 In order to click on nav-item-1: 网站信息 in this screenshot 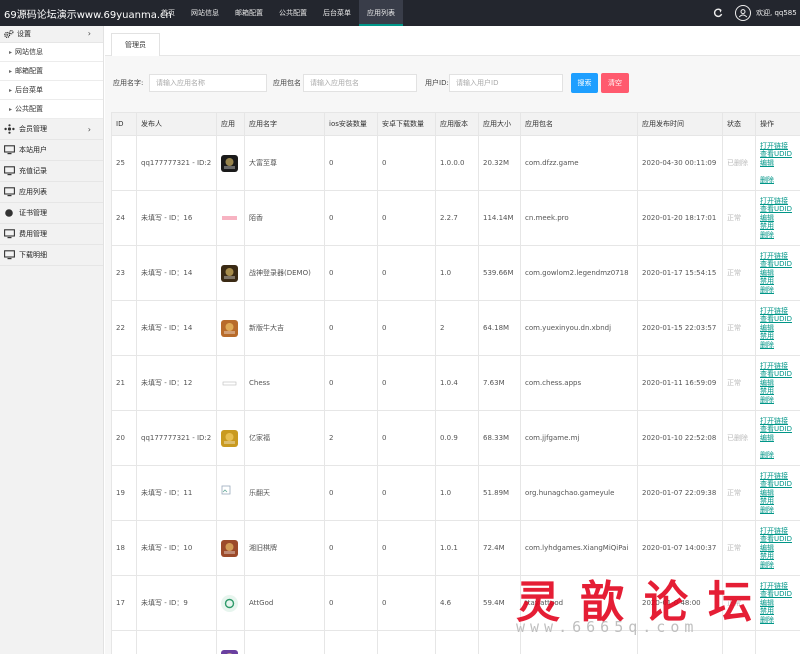, I will do `click(205, 13)`.